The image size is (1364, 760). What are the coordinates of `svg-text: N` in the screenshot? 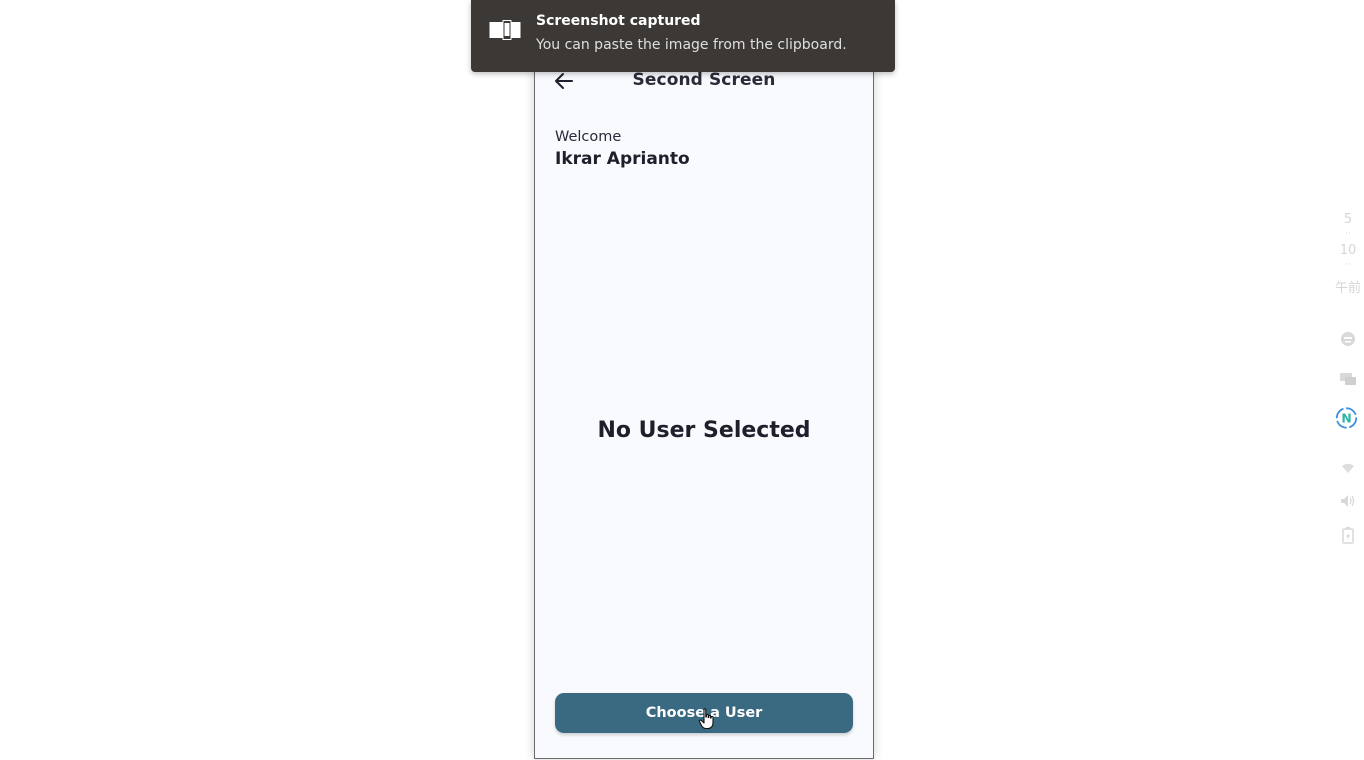 It's located at (1346, 418).